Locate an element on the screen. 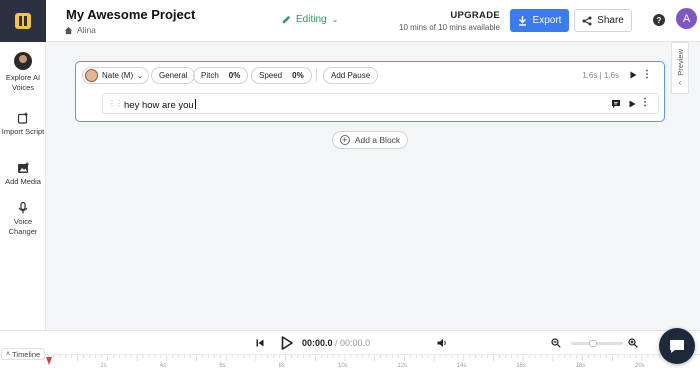 The image size is (700, 370). timeline-ruler: ˄ Timeline 2s 4s 6s 8s 10s 12s 14s 16s 18s 20s is located at coordinates (350, 359).